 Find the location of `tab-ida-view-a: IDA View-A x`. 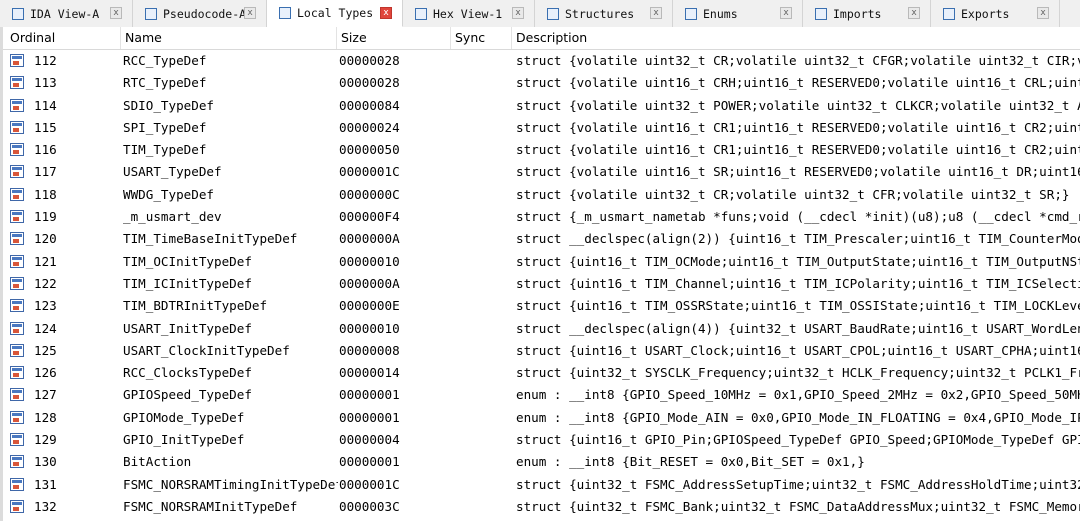

tab-ida-view-a: IDA View-A x is located at coordinates (66, 13).